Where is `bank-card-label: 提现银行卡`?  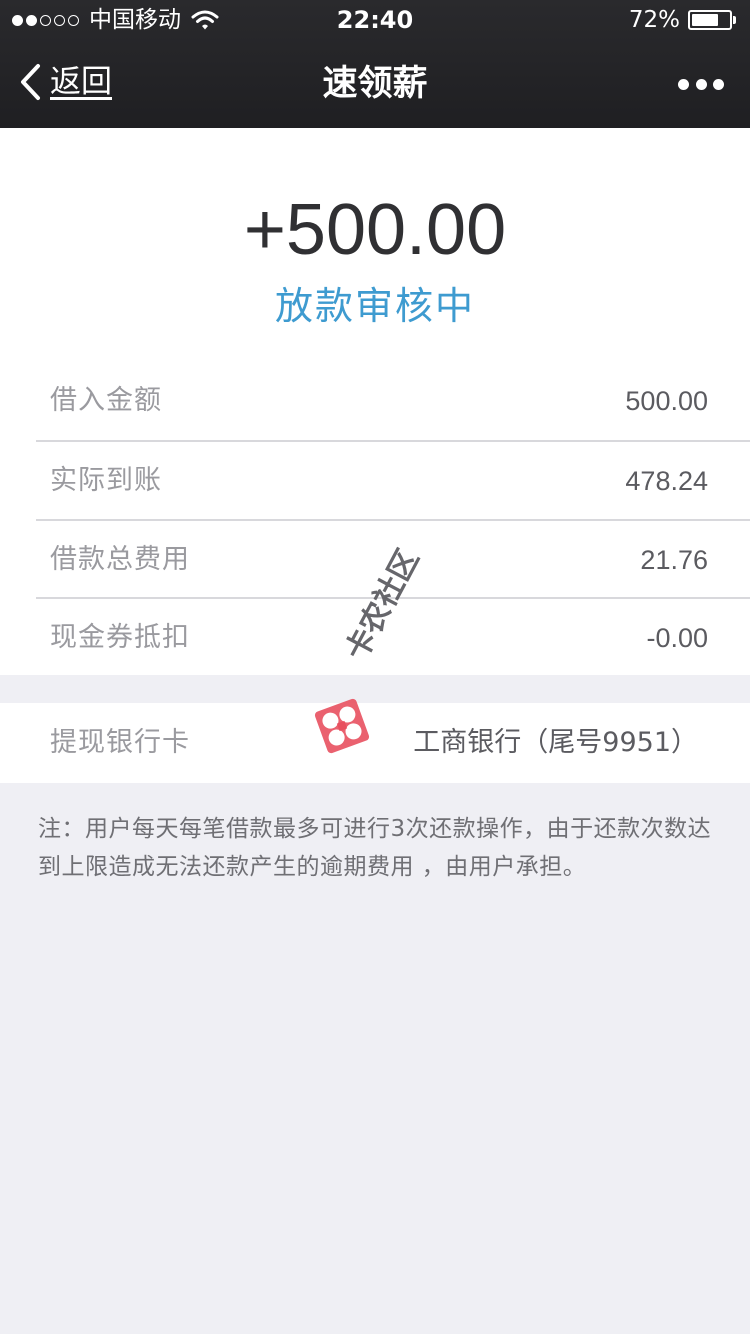
bank-card-label: 提现银行卡 is located at coordinates (120, 742).